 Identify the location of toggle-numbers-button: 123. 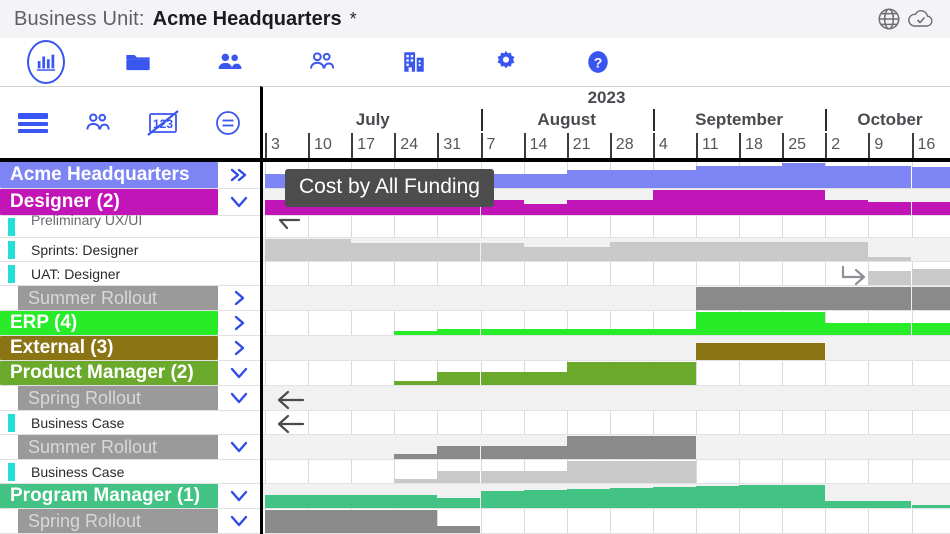
(162, 123).